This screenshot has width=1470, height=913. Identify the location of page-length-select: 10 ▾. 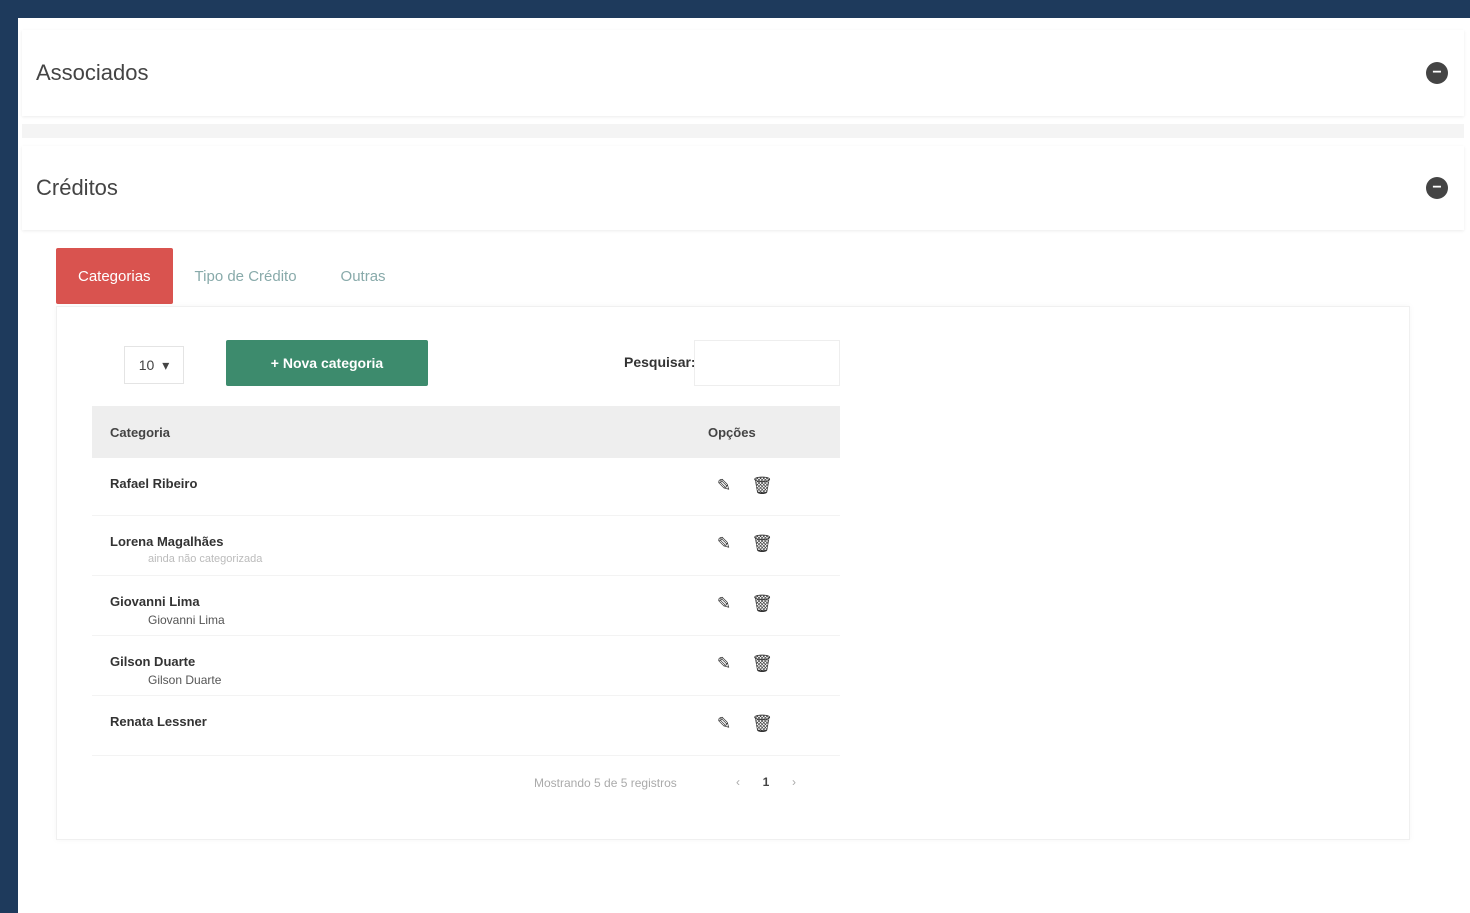
(154, 365).